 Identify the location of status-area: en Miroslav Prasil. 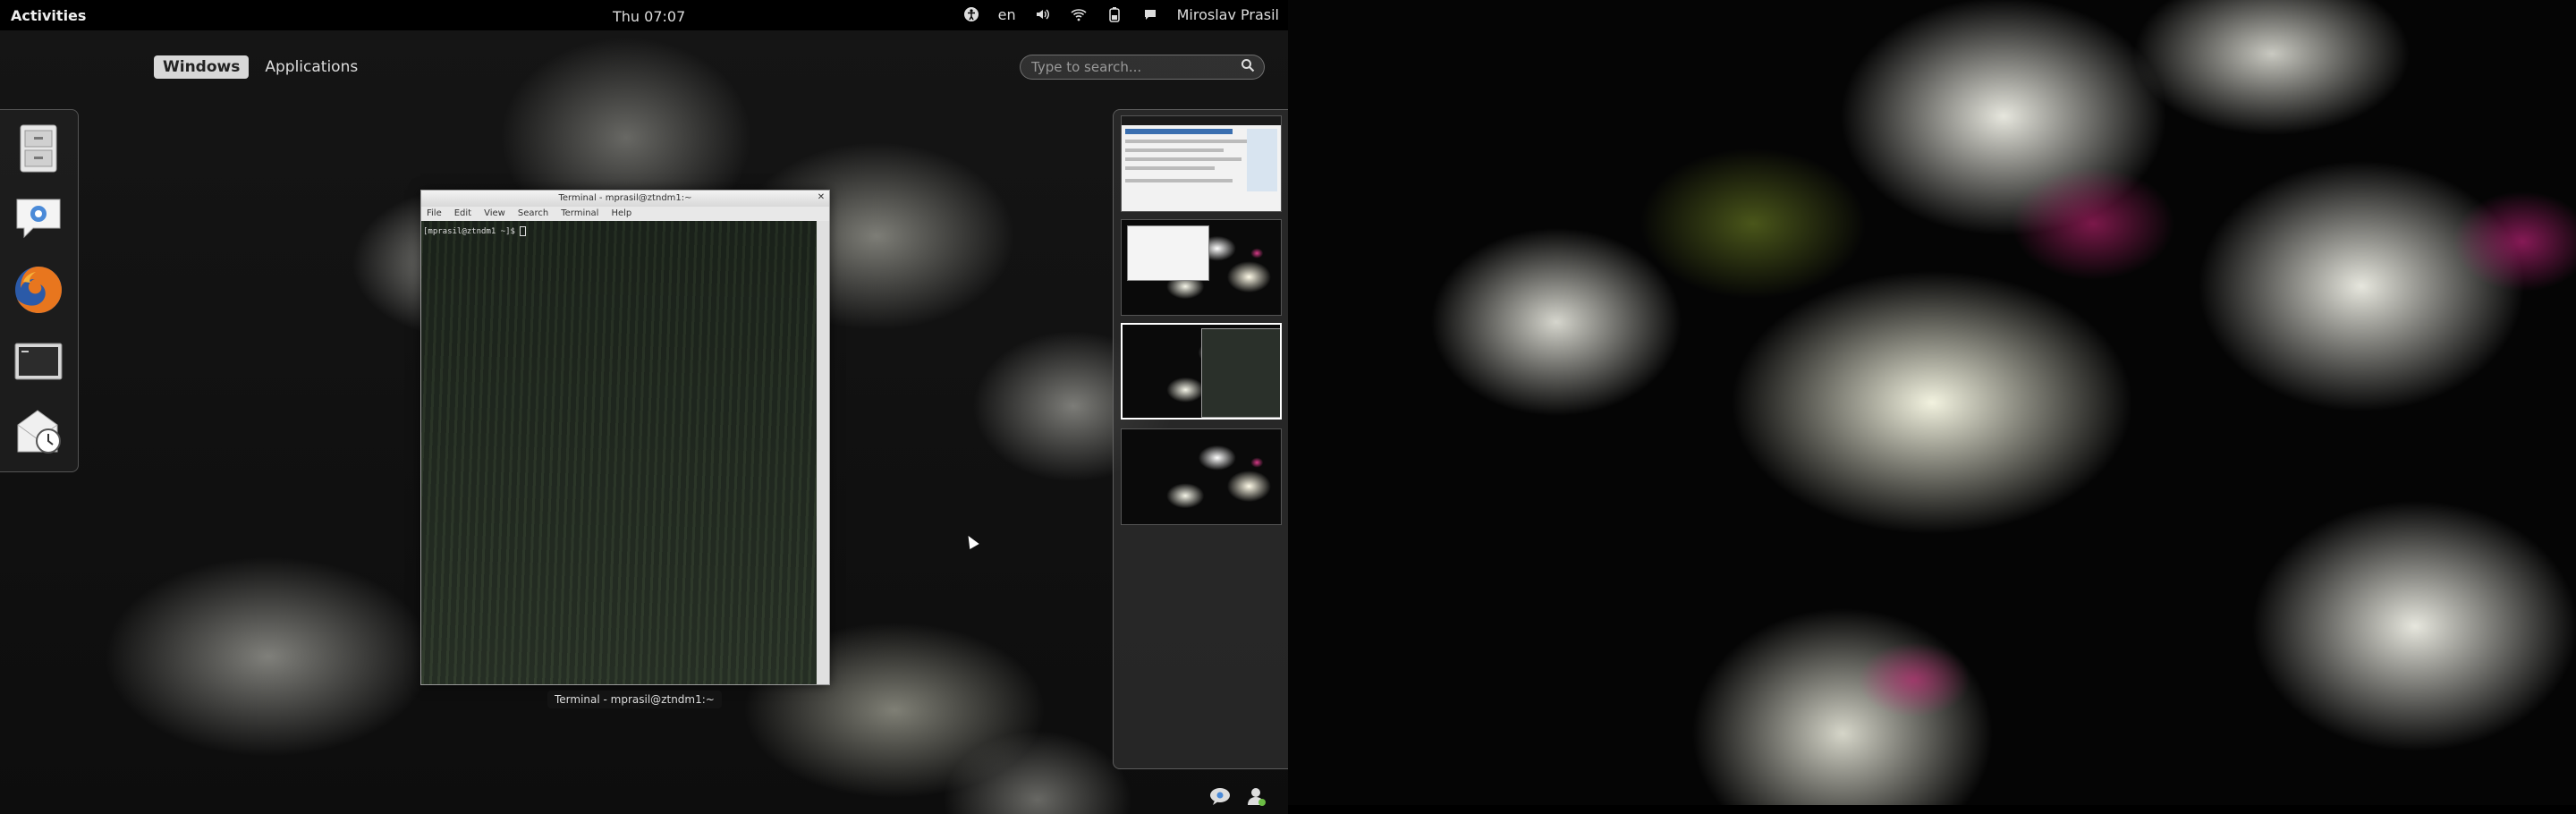
(1120, 14).